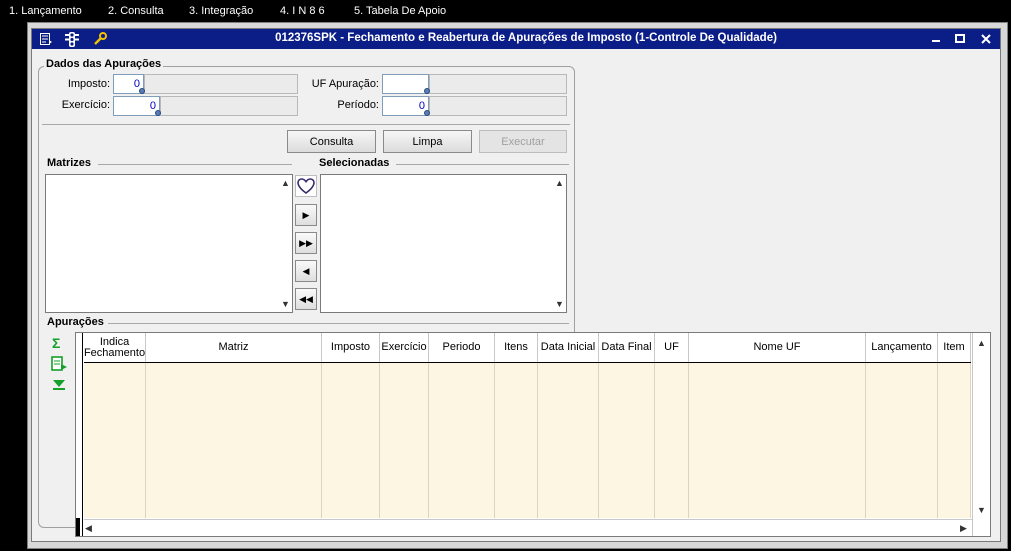 This screenshot has height=551, width=1011. Describe the element at coordinates (302, 11) in the screenshot. I see `menu-item-in86: 4. I N 8 6` at that location.